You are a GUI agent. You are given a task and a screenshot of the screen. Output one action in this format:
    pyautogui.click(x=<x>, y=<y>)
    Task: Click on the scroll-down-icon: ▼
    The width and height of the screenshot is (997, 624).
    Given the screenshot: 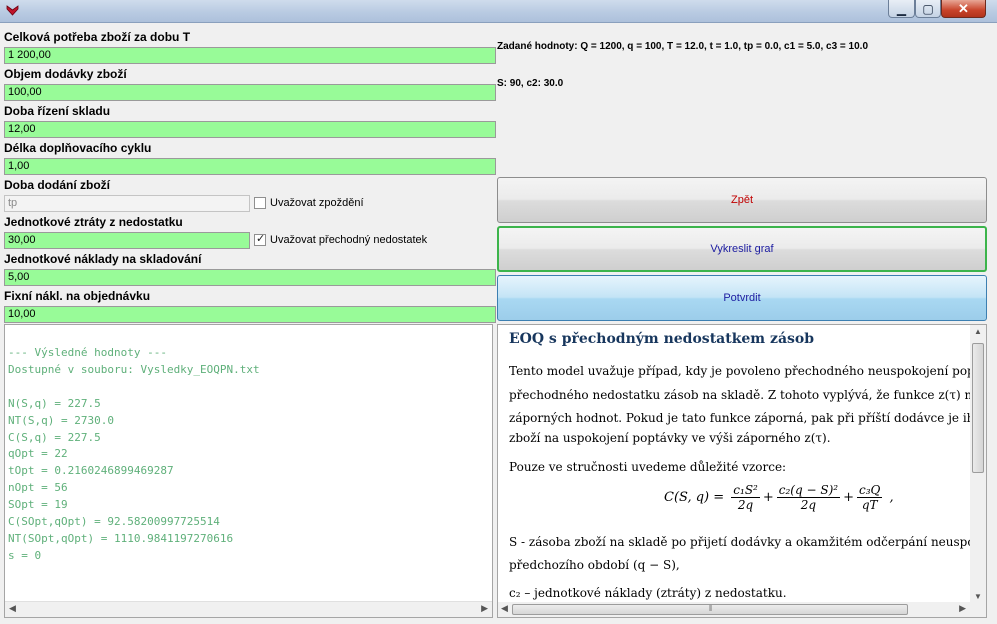 What is the action you would take?
    pyautogui.click(x=978, y=596)
    